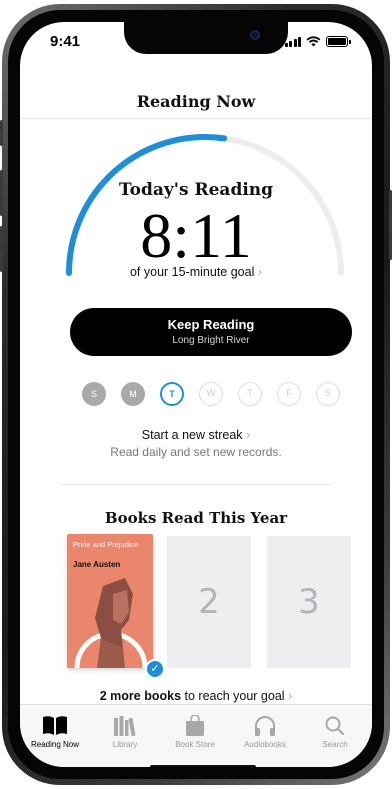 The width and height of the screenshot is (392, 789). I want to click on headphones-icon, so click(265, 726).